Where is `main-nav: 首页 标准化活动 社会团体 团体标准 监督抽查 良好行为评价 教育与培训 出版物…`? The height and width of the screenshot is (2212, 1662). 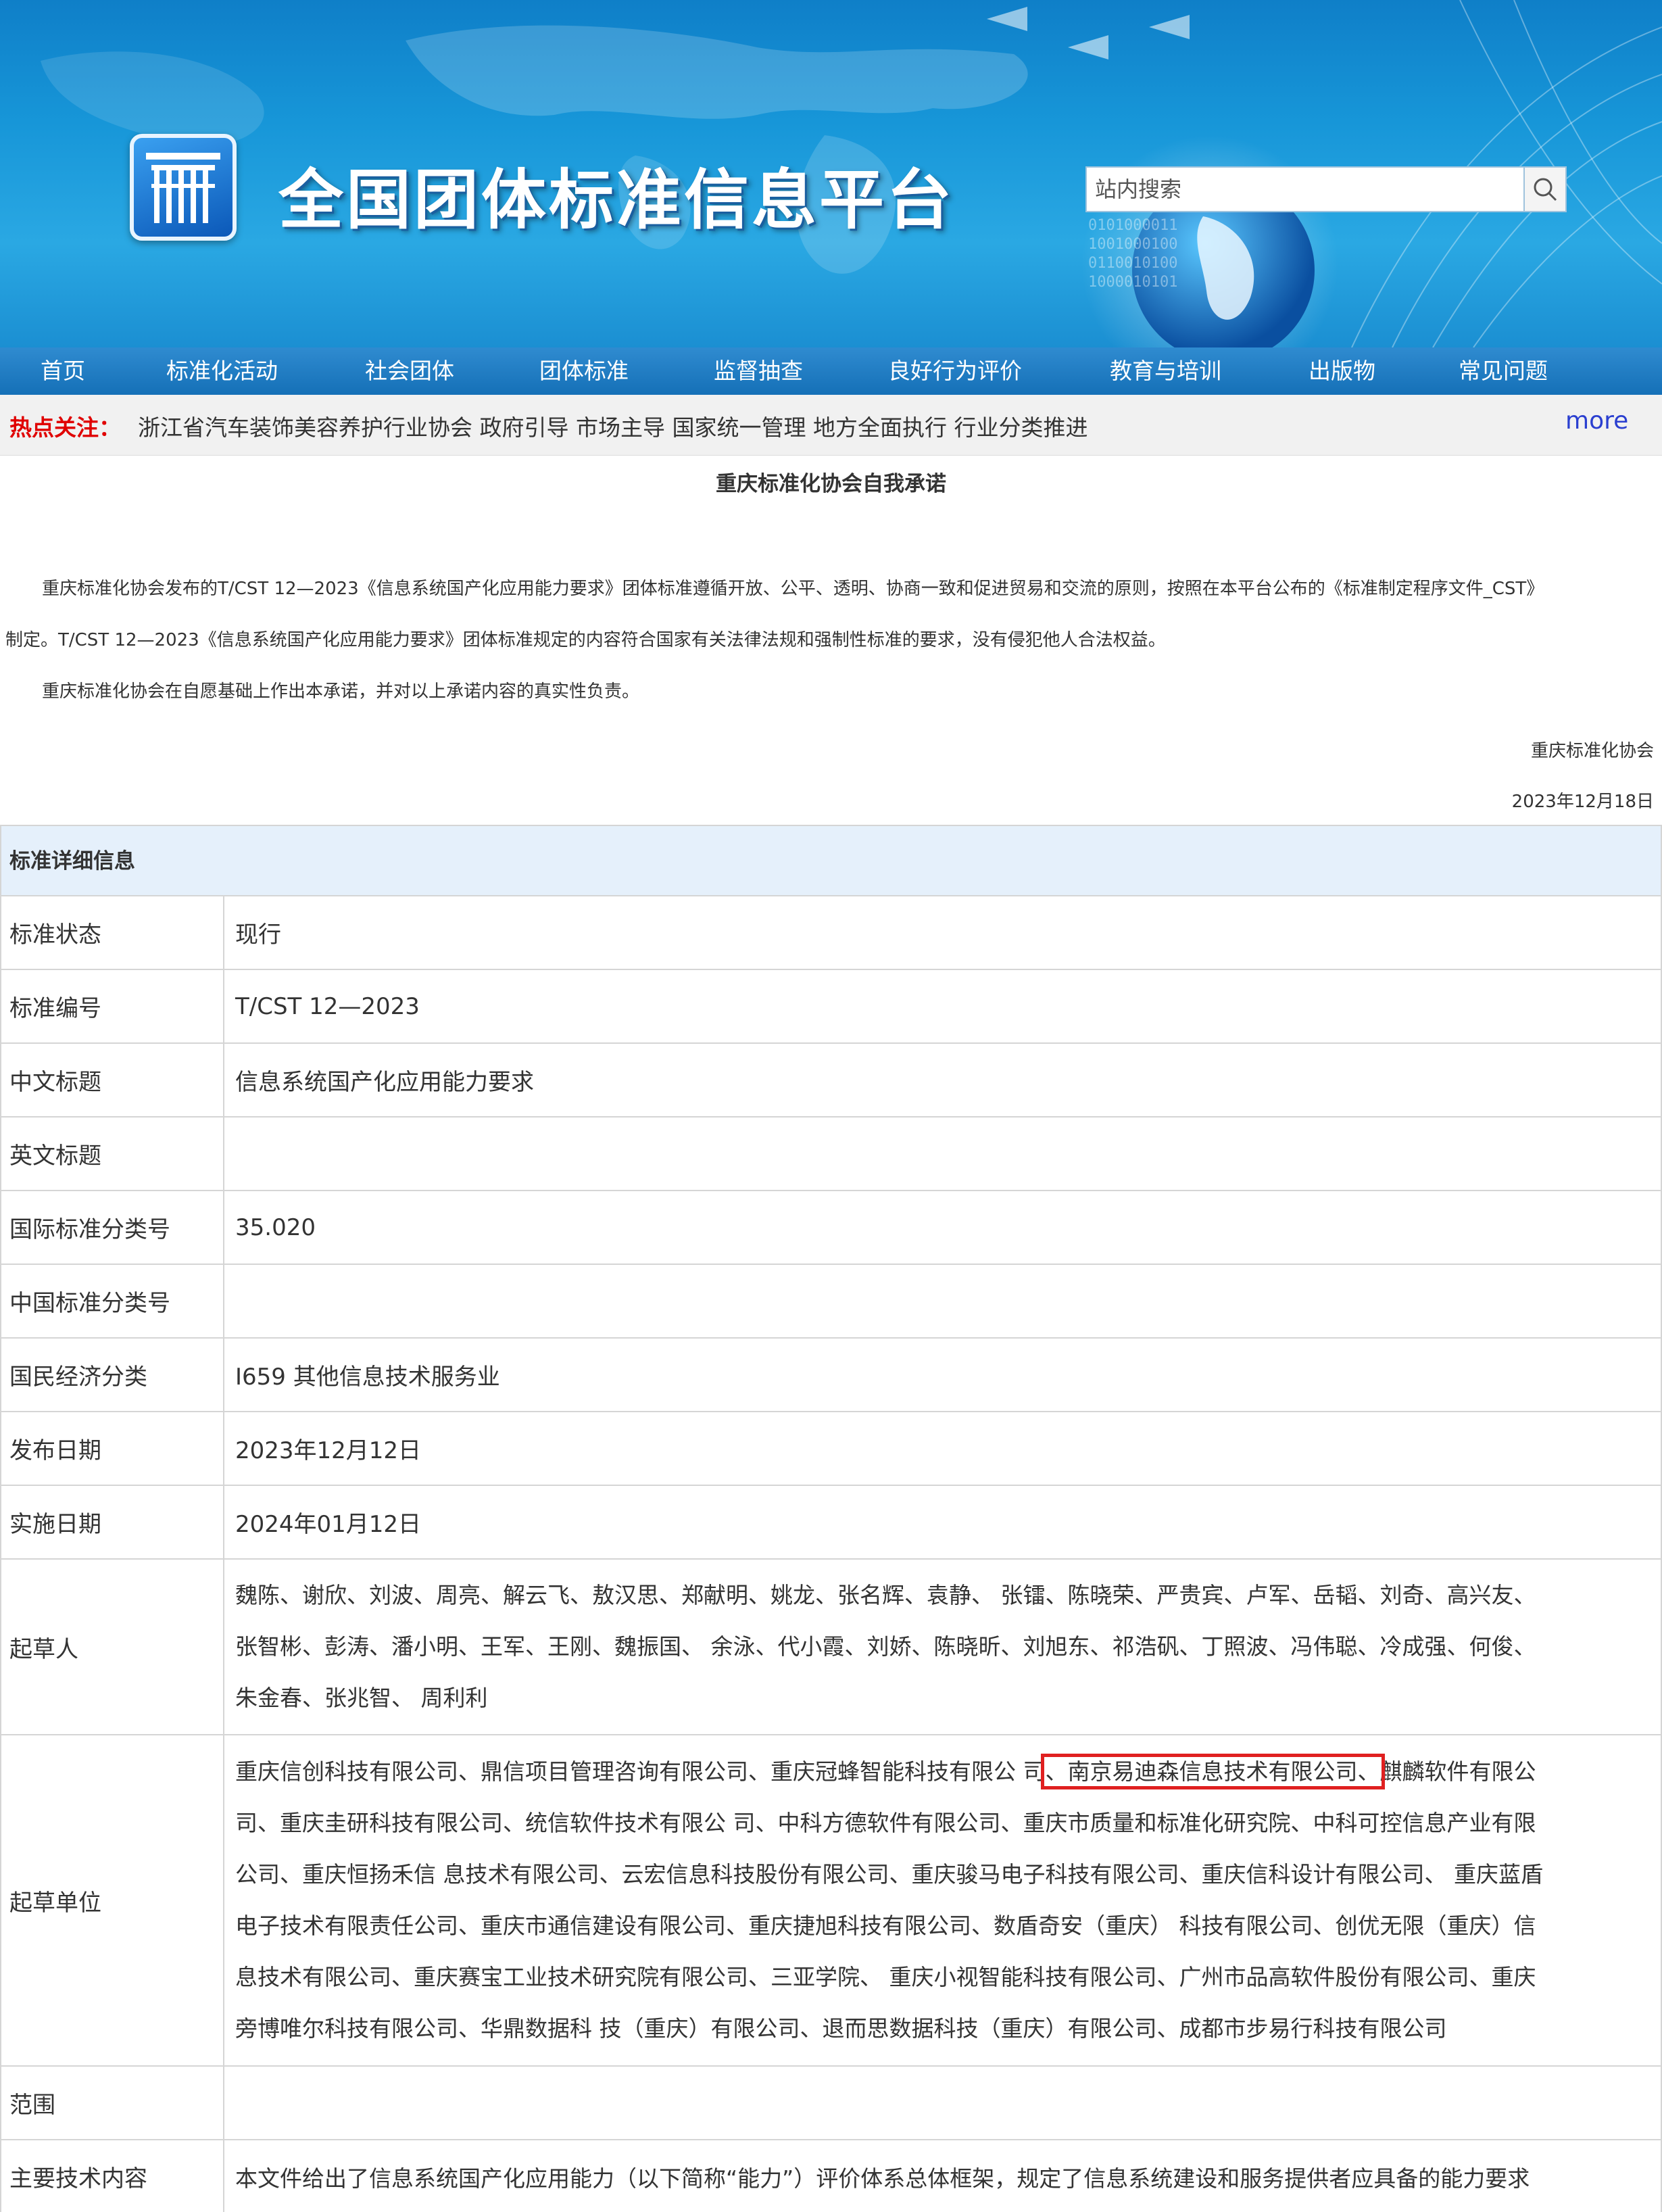
main-nav: 首页 标准化活动 社会团体 团体标准 监督抽查 良好行为评价 教育与培训 出版物… is located at coordinates (831, 371).